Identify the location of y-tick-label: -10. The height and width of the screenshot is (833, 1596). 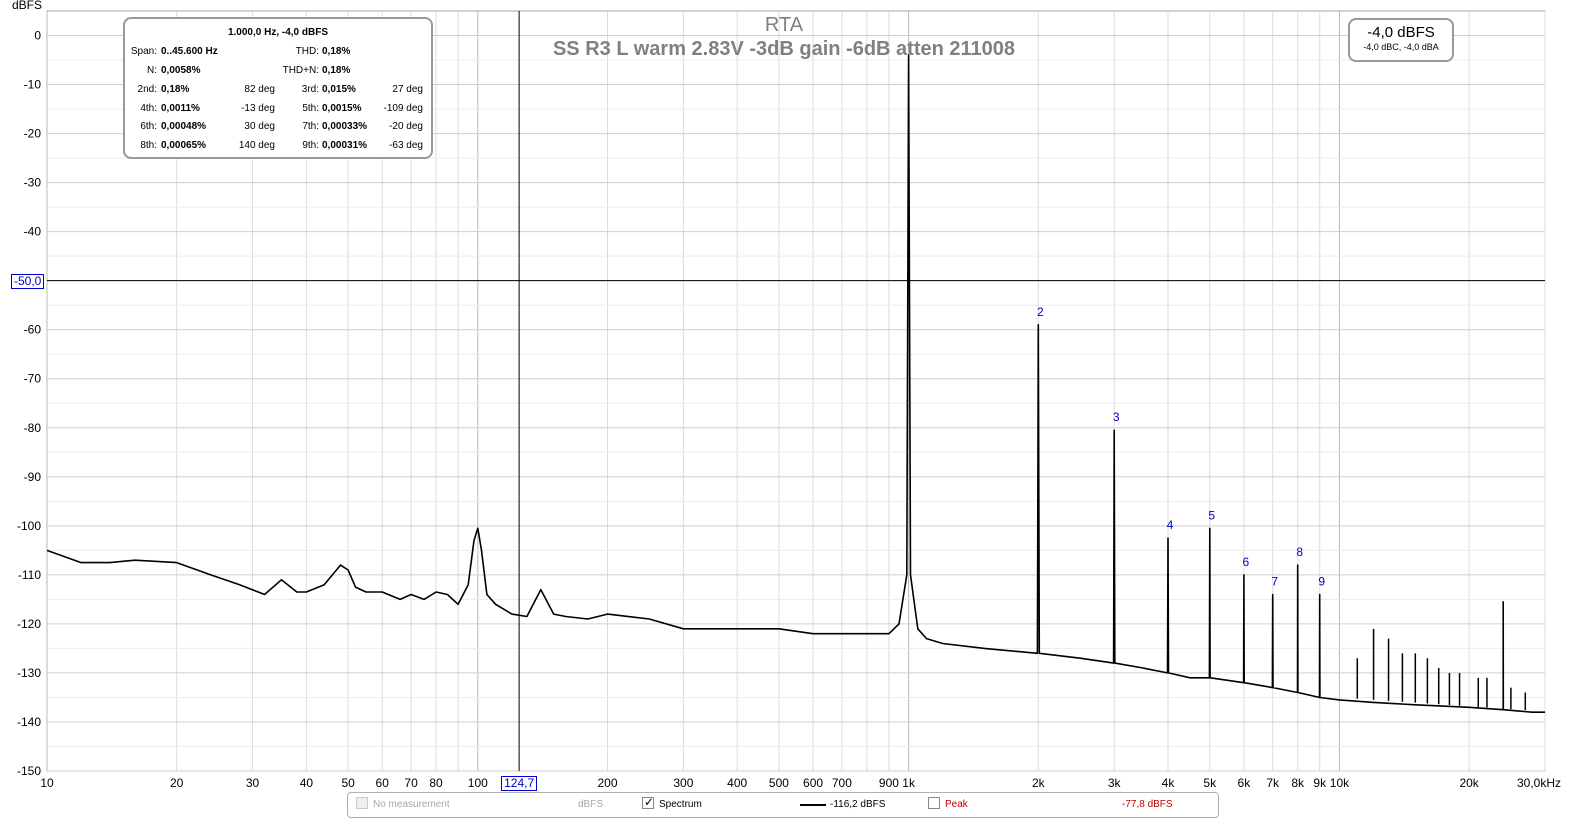
(33, 85).